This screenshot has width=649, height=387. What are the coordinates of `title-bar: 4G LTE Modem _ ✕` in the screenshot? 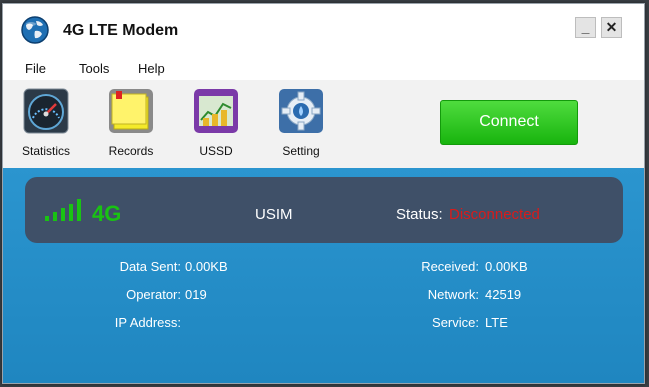 It's located at (323, 30).